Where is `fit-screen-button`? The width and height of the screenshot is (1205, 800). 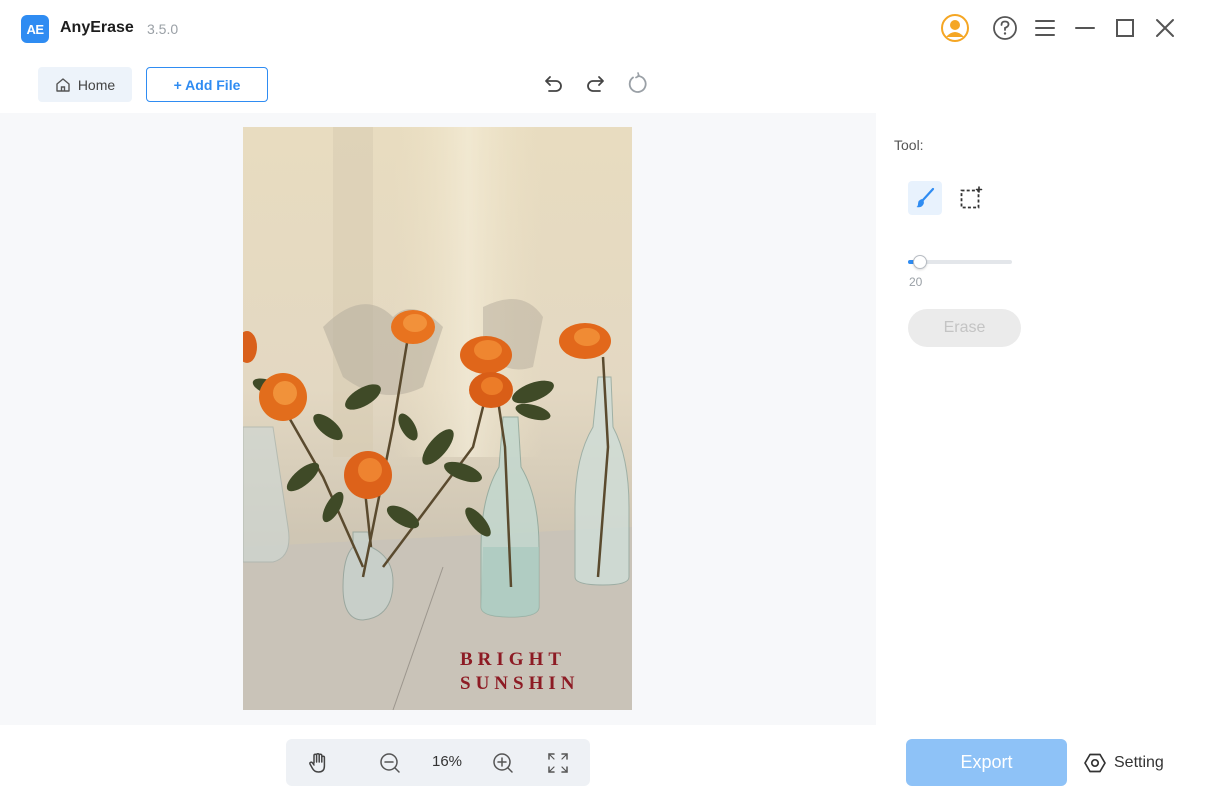
fit-screen-button is located at coordinates (558, 763).